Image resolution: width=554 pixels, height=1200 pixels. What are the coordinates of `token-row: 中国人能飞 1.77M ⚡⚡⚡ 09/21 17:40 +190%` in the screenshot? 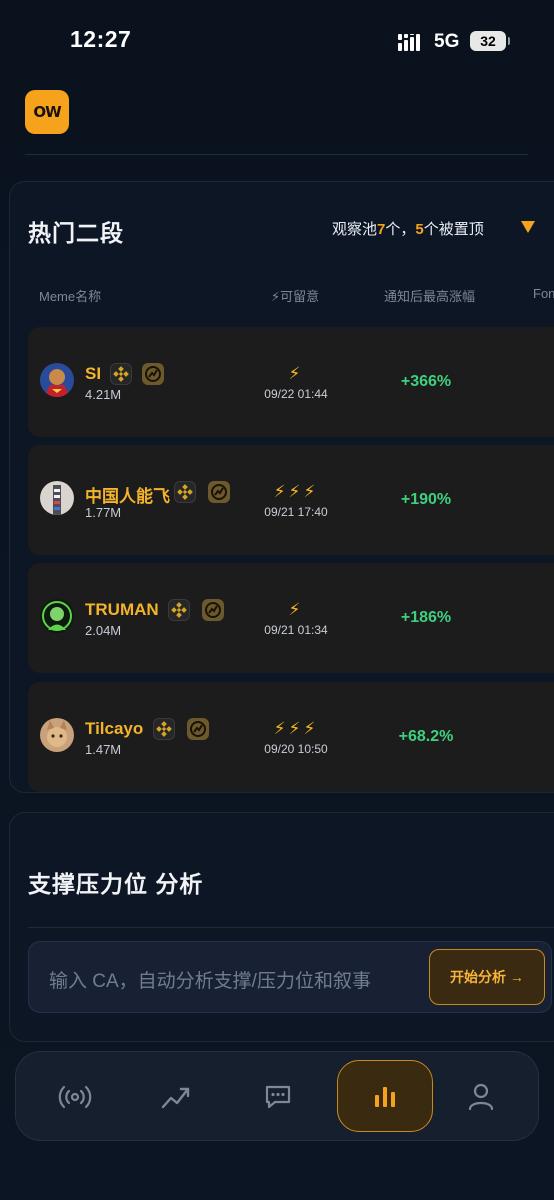 It's located at (291, 500).